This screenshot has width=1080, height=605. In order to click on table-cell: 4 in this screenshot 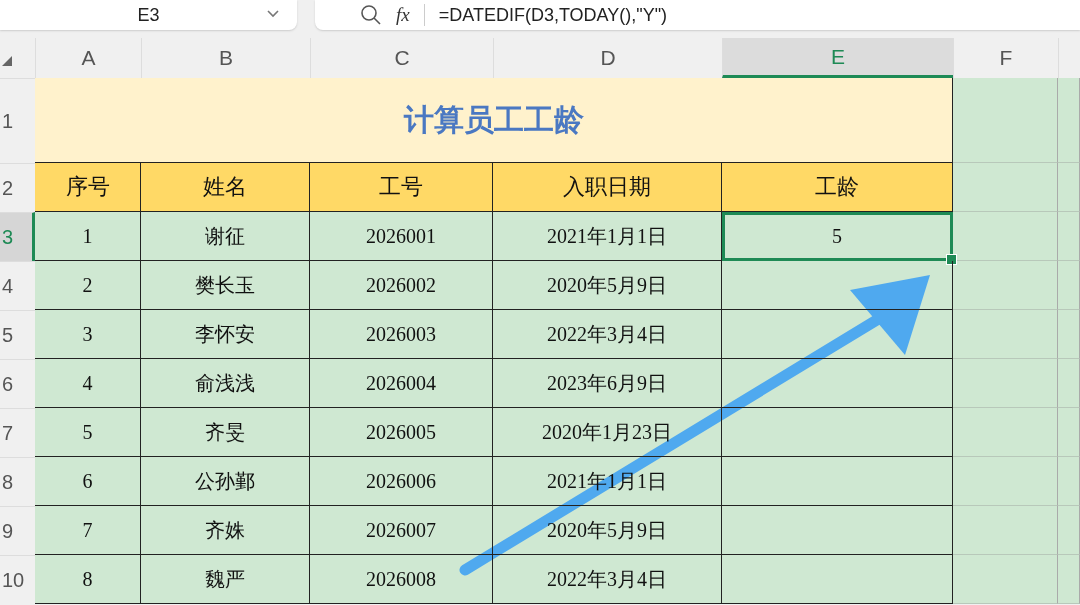, I will do `click(88, 383)`.